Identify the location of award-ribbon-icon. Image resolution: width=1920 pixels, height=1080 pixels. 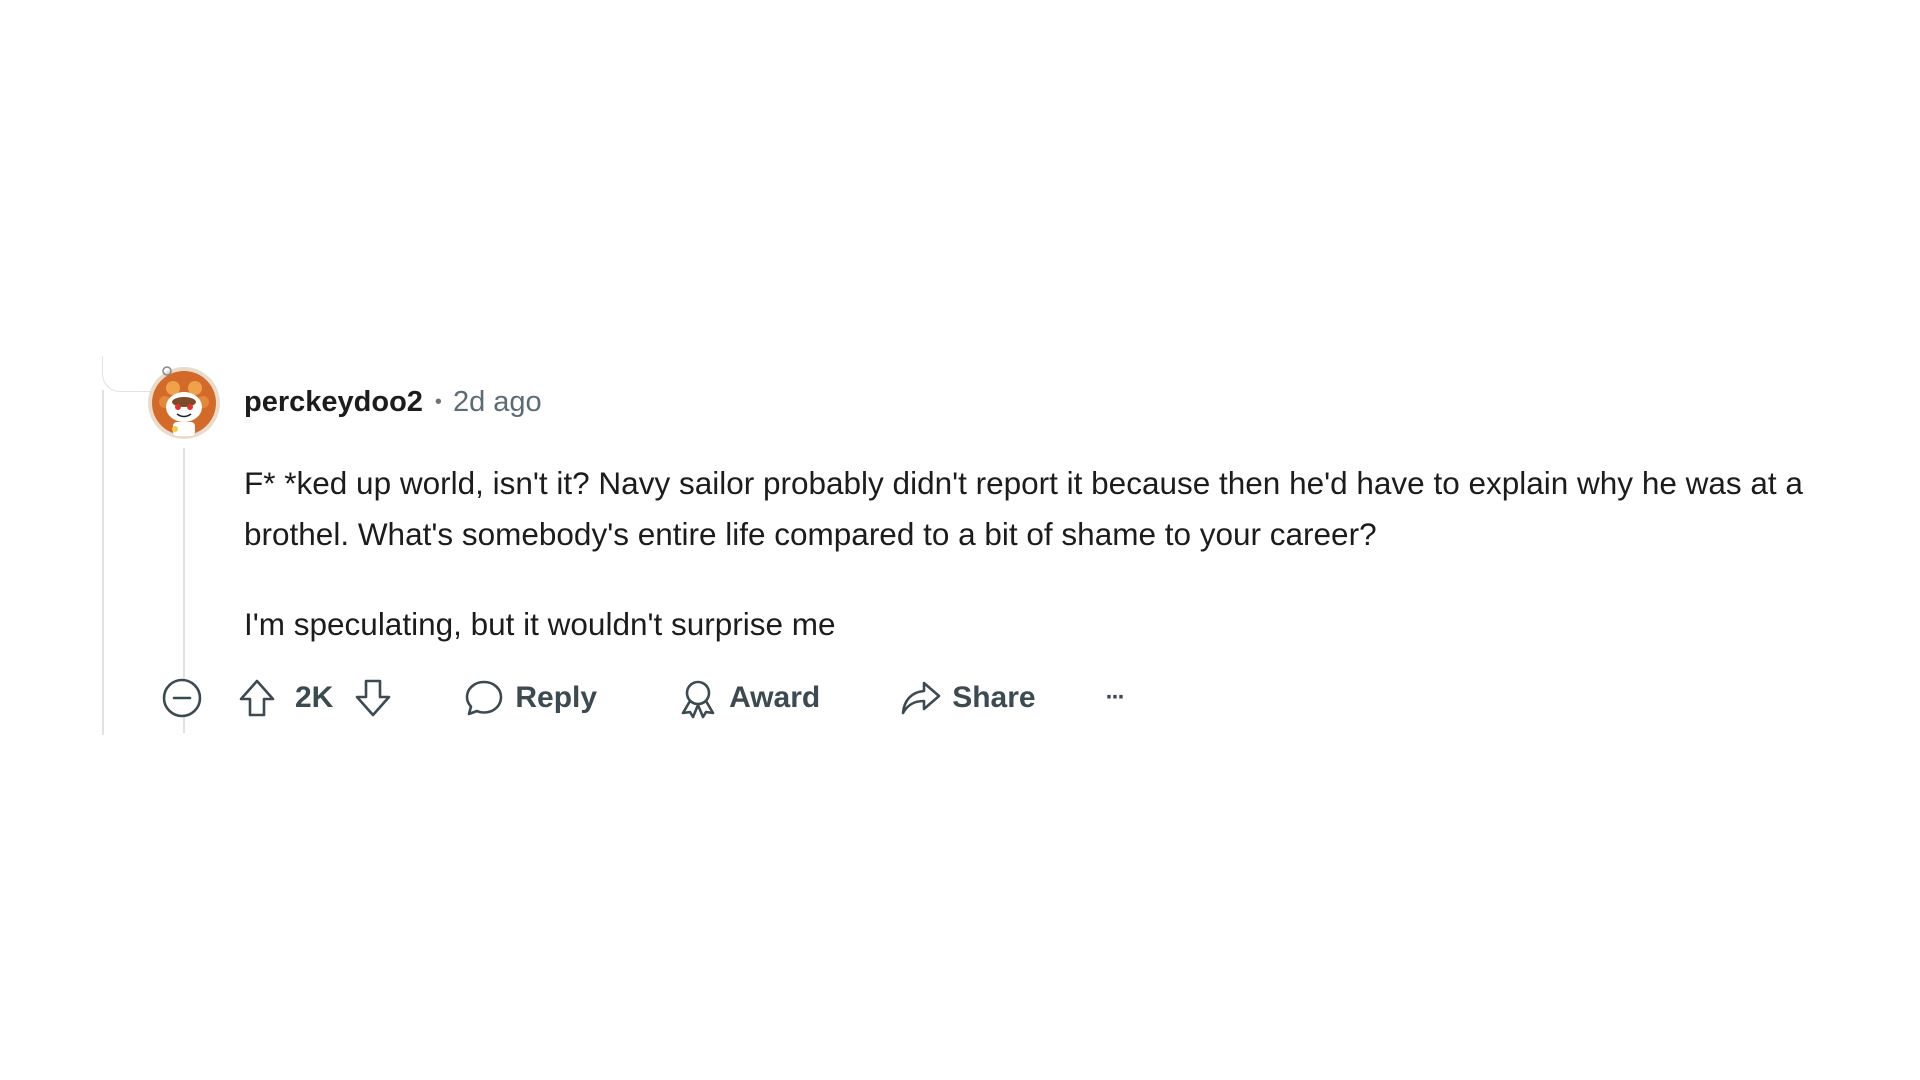
(698, 698).